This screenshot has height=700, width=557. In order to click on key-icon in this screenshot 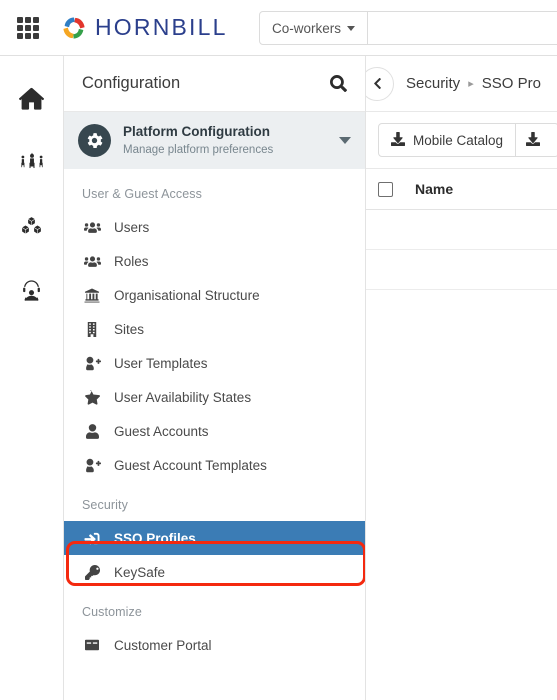, I will do `click(92, 572)`.